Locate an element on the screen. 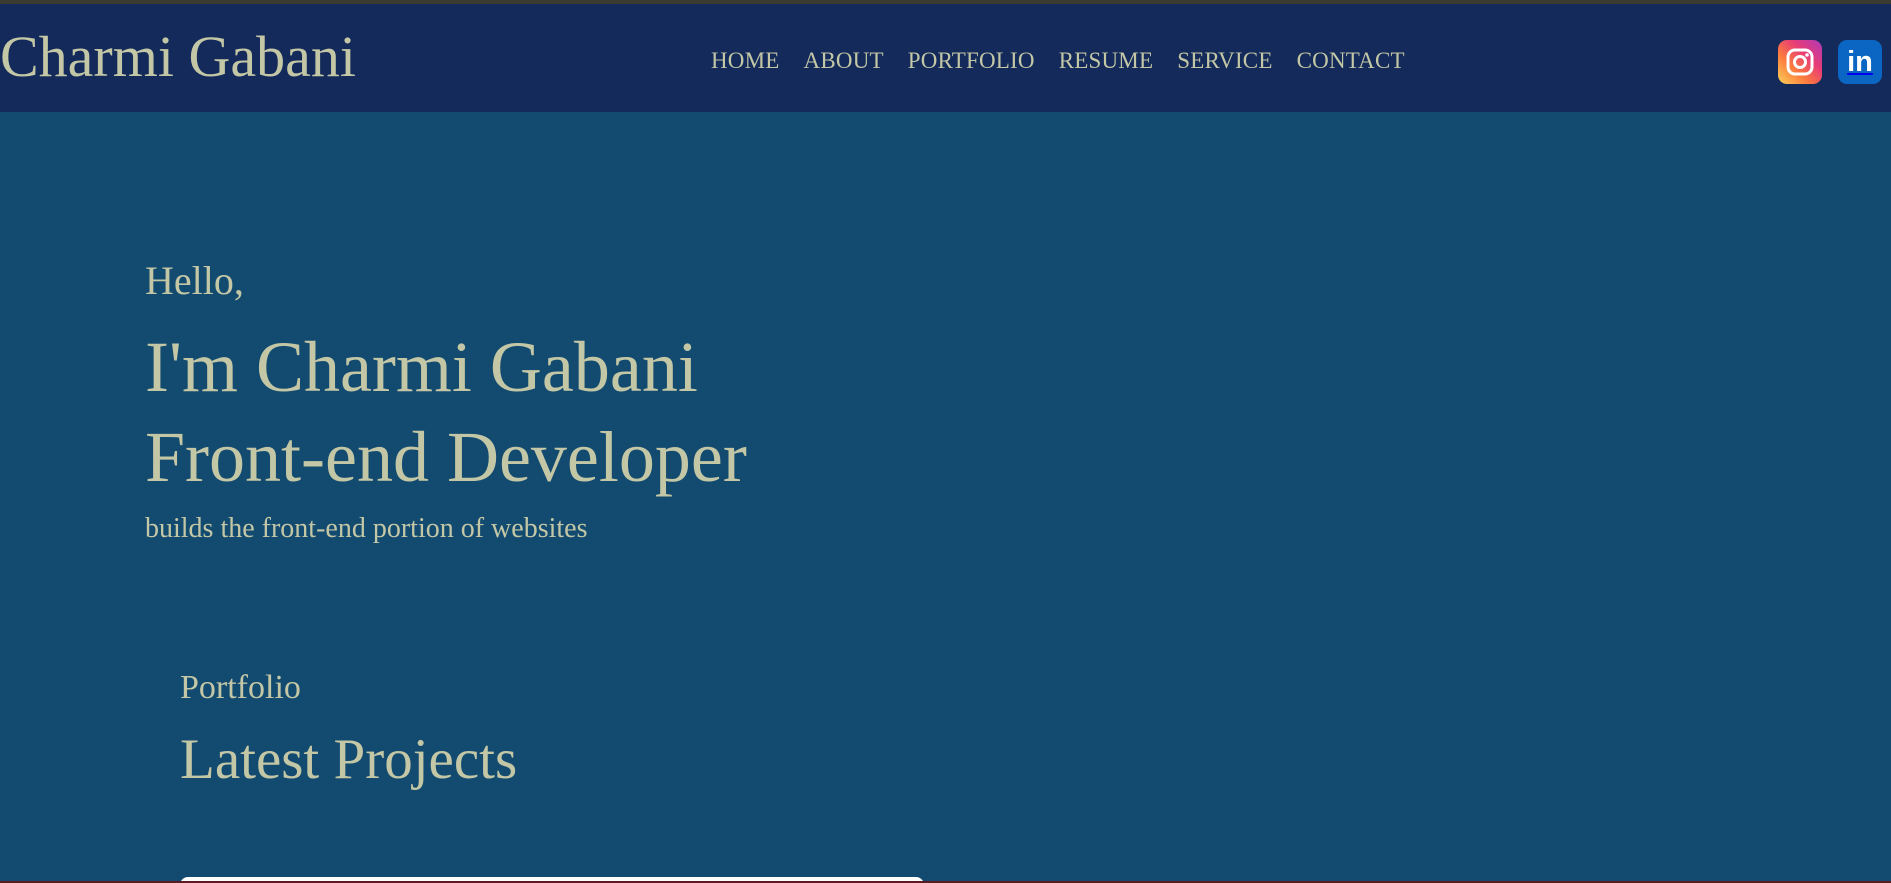 The image size is (1891, 883). nav-service: SERVICE is located at coordinates (1224, 61).